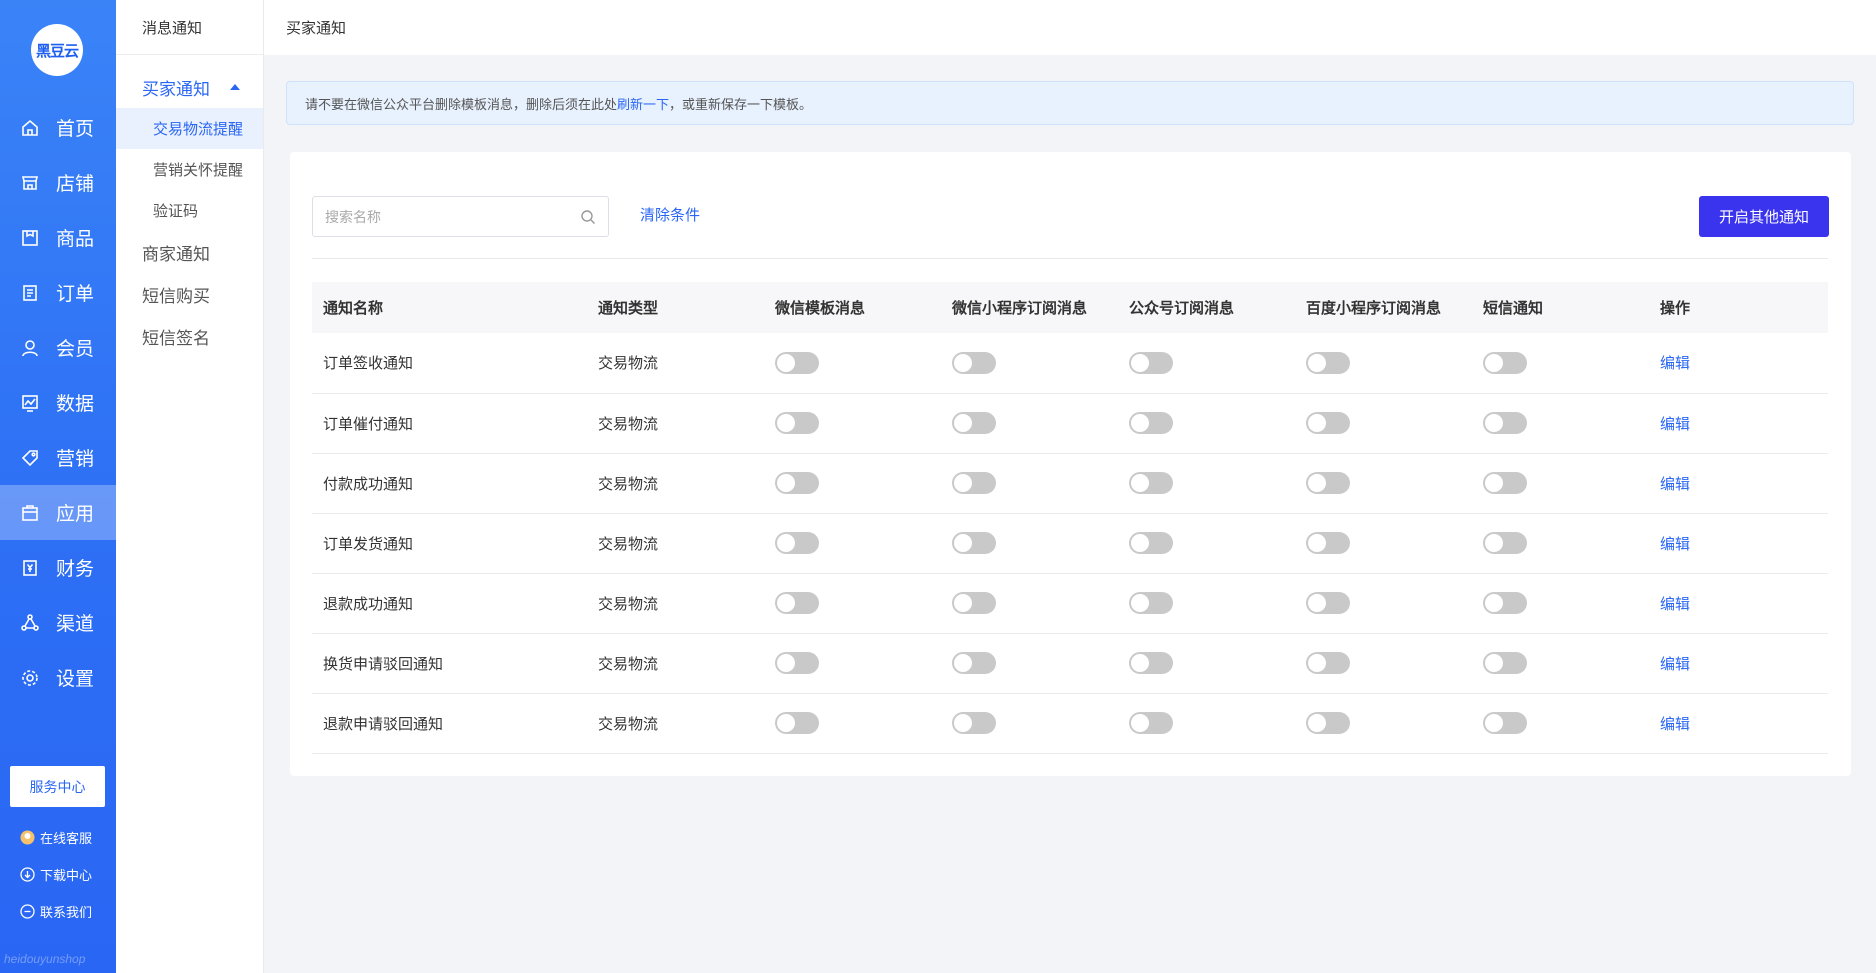  What do you see at coordinates (75, 624) in the screenshot?
I see `nav-channel-label: 渠道` at bounding box center [75, 624].